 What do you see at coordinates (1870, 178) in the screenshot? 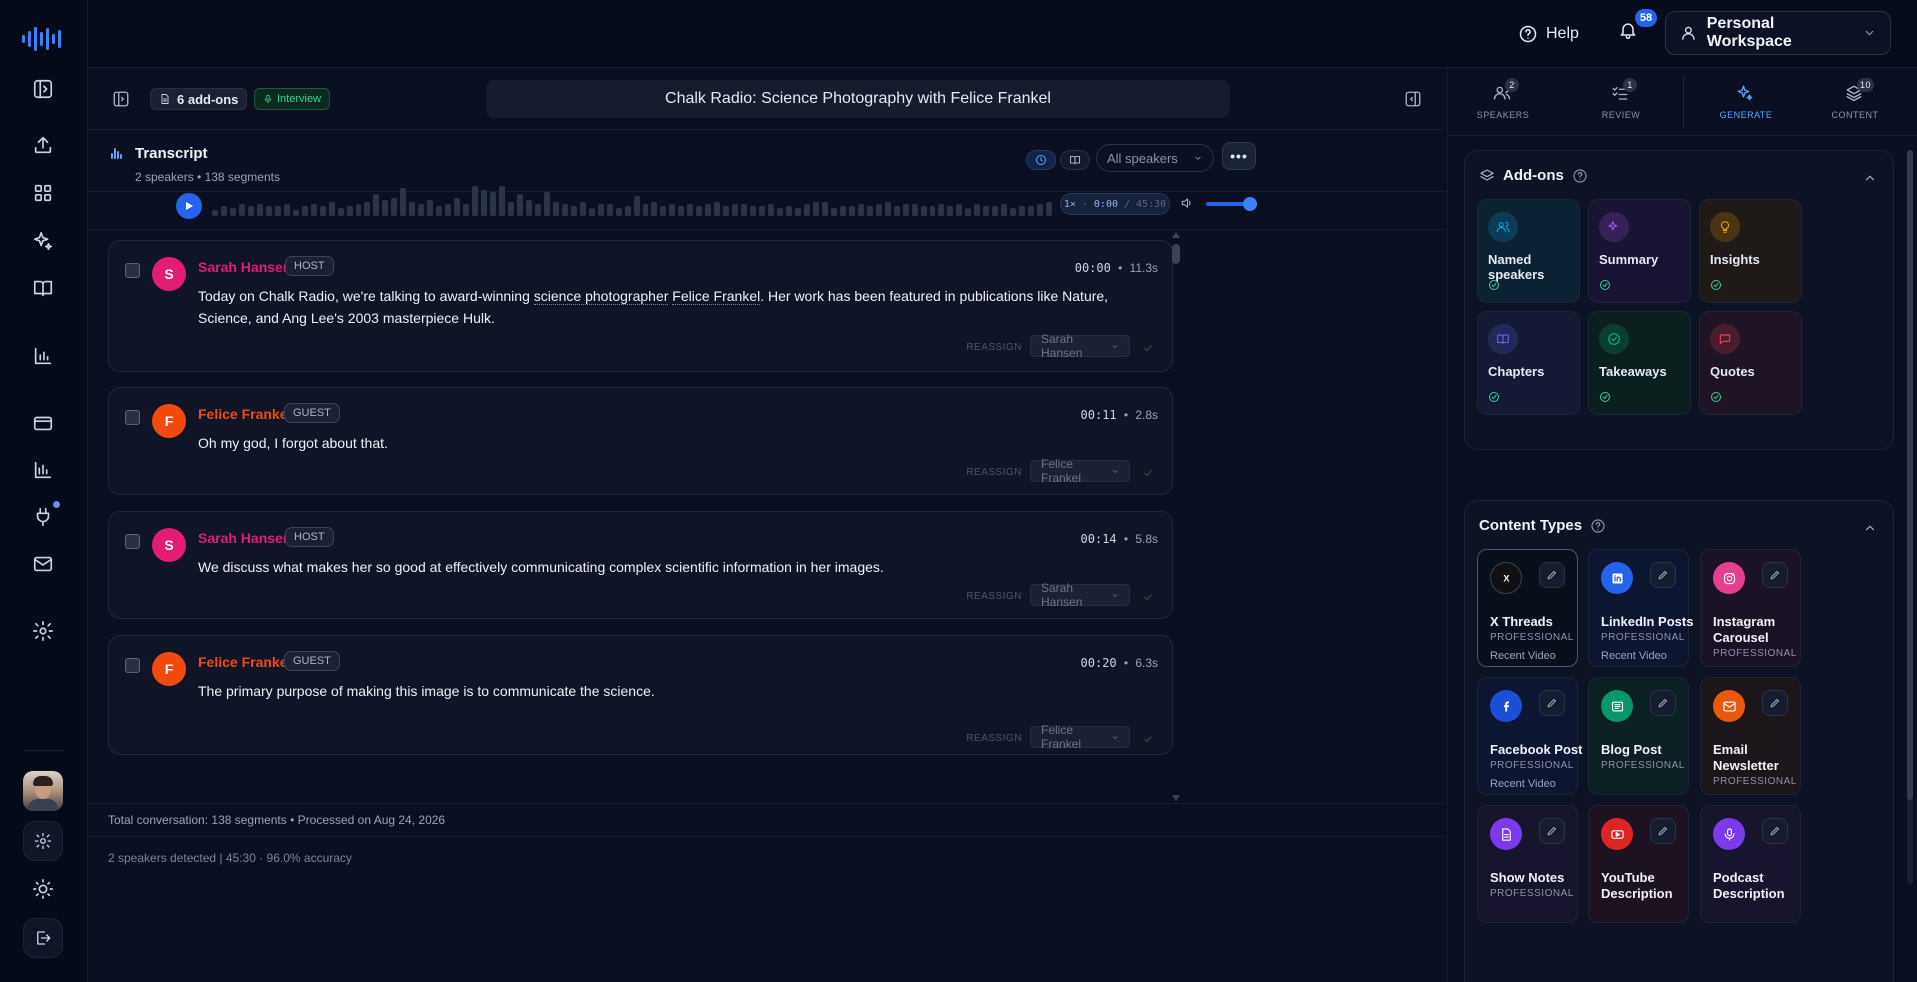
I see `addons-collapse-button` at bounding box center [1870, 178].